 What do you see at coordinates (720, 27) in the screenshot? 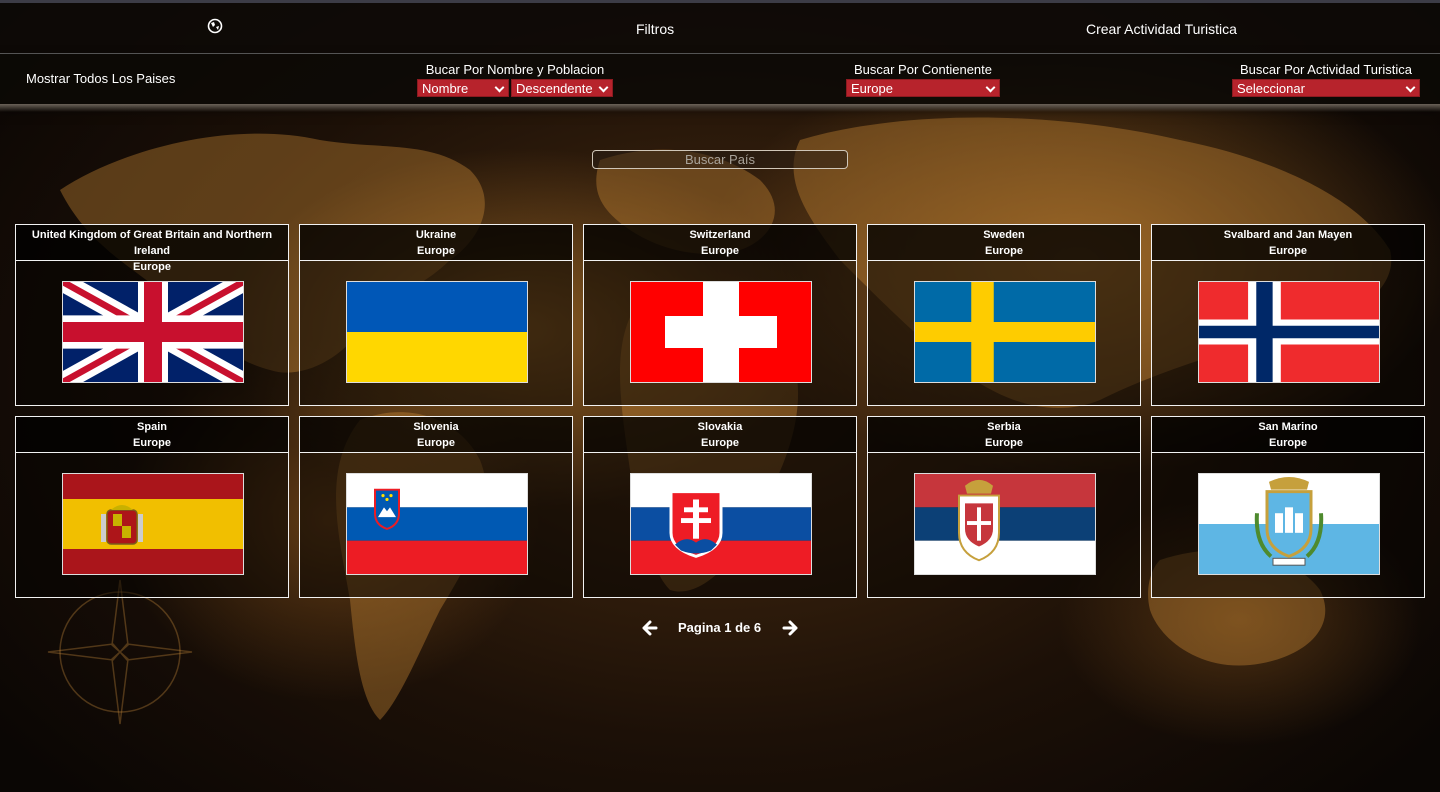
I see `top-navigation: Filtros Crear Actividad Turistica` at bounding box center [720, 27].